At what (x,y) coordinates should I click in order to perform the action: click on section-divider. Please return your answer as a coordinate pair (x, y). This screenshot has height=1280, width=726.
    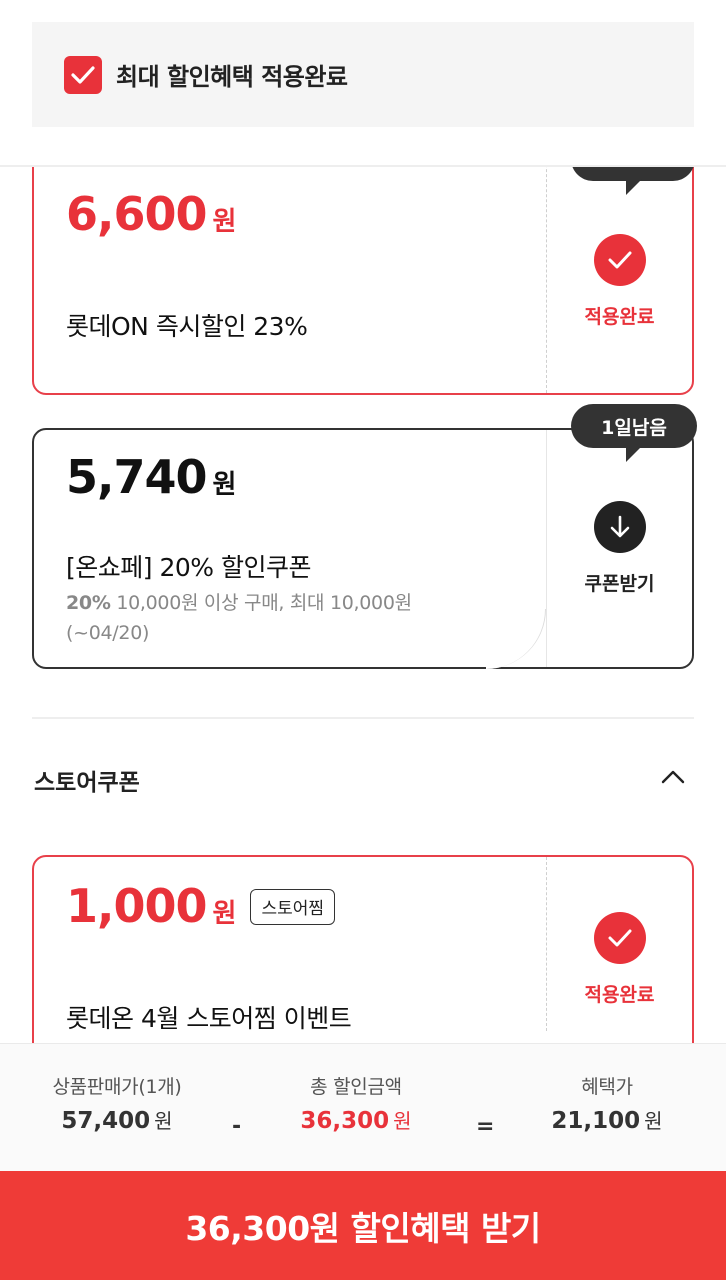
    Looking at the image, I should click on (363, 718).